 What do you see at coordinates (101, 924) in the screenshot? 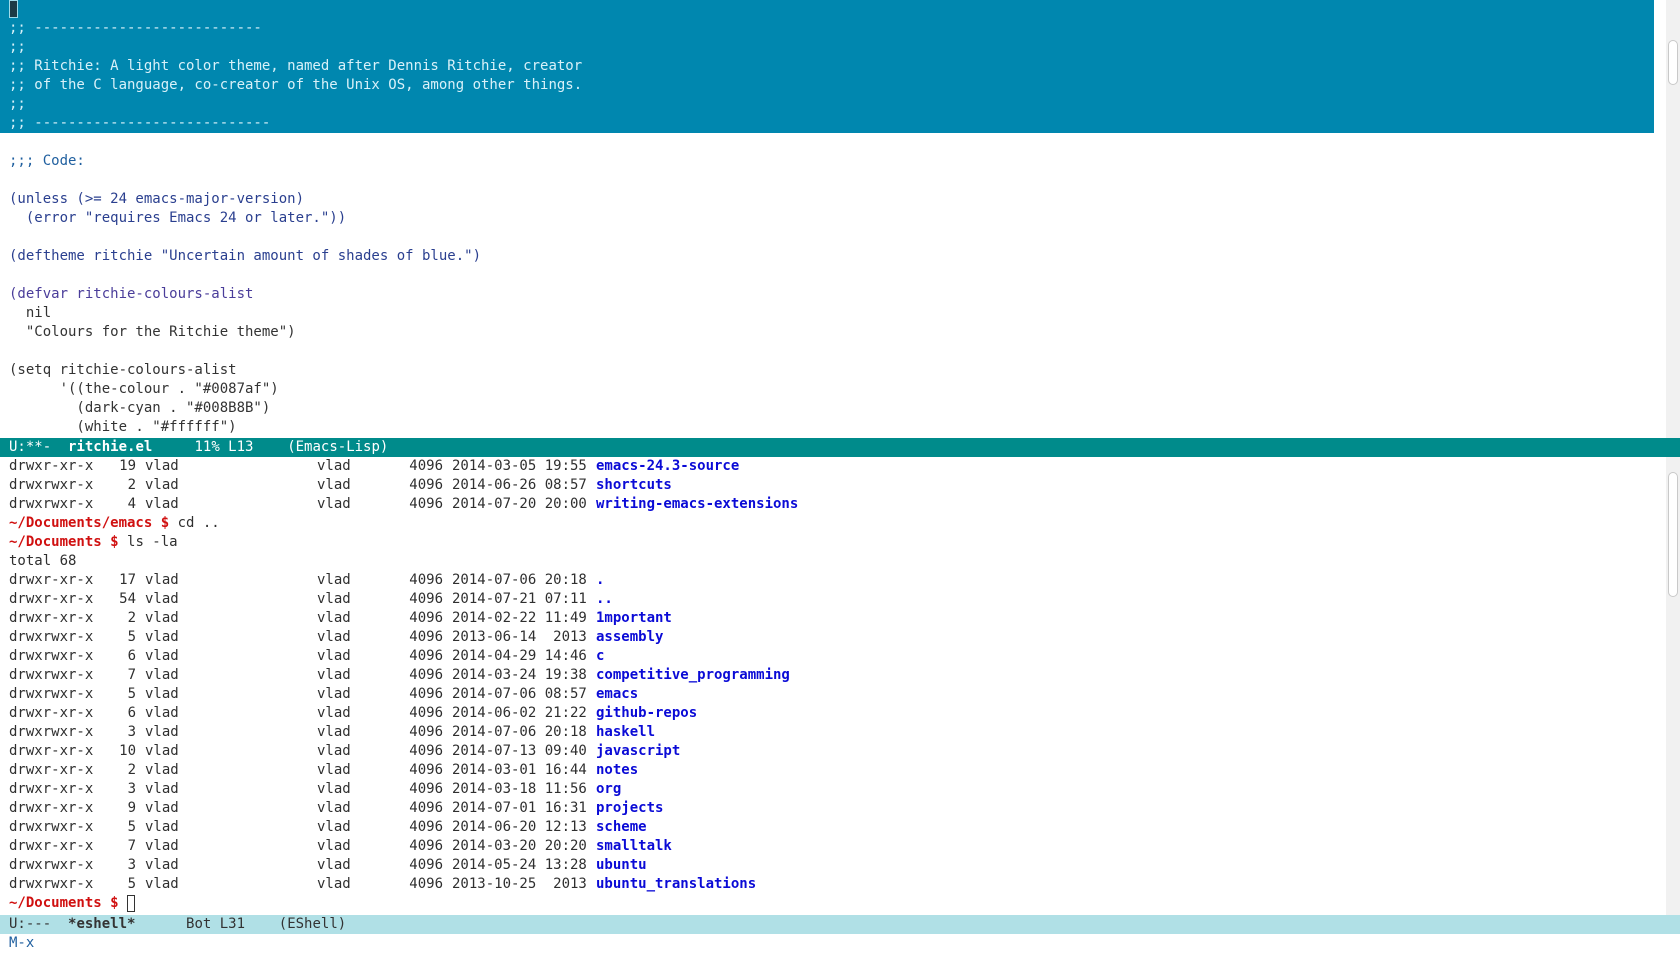
I see `modeline-buffer-name: *eshell*` at bounding box center [101, 924].